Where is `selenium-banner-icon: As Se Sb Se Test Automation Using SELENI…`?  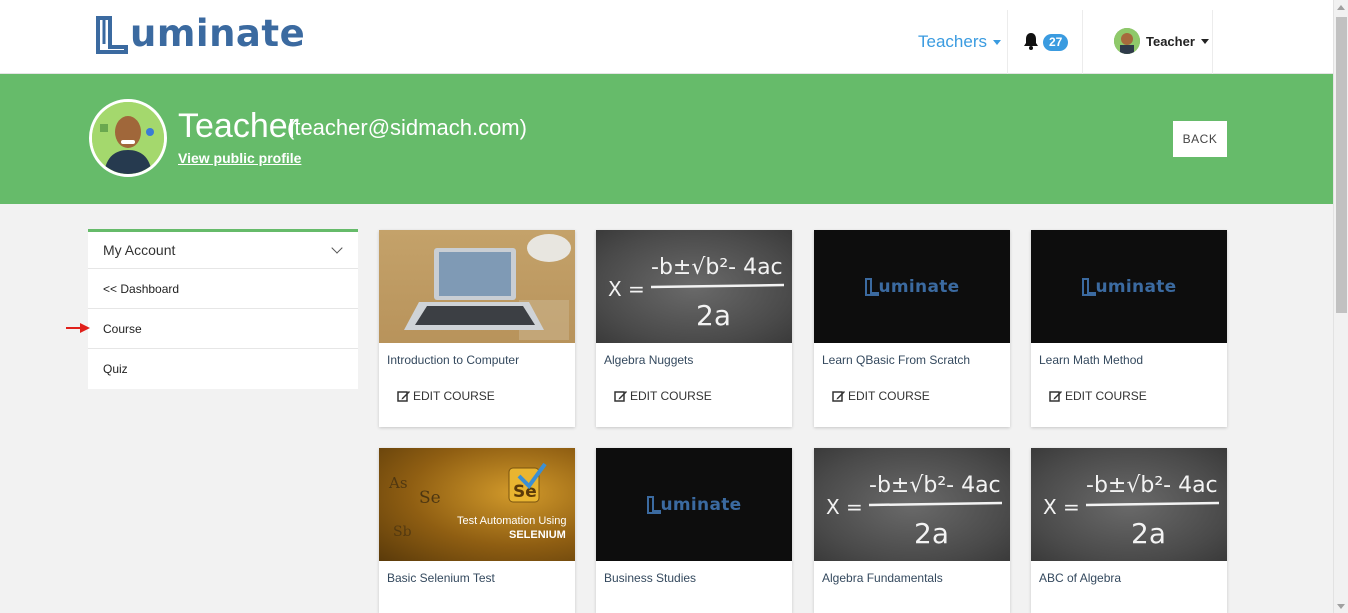 selenium-banner-icon: As Se Sb Se Test Automation Using SELENI… is located at coordinates (477, 501).